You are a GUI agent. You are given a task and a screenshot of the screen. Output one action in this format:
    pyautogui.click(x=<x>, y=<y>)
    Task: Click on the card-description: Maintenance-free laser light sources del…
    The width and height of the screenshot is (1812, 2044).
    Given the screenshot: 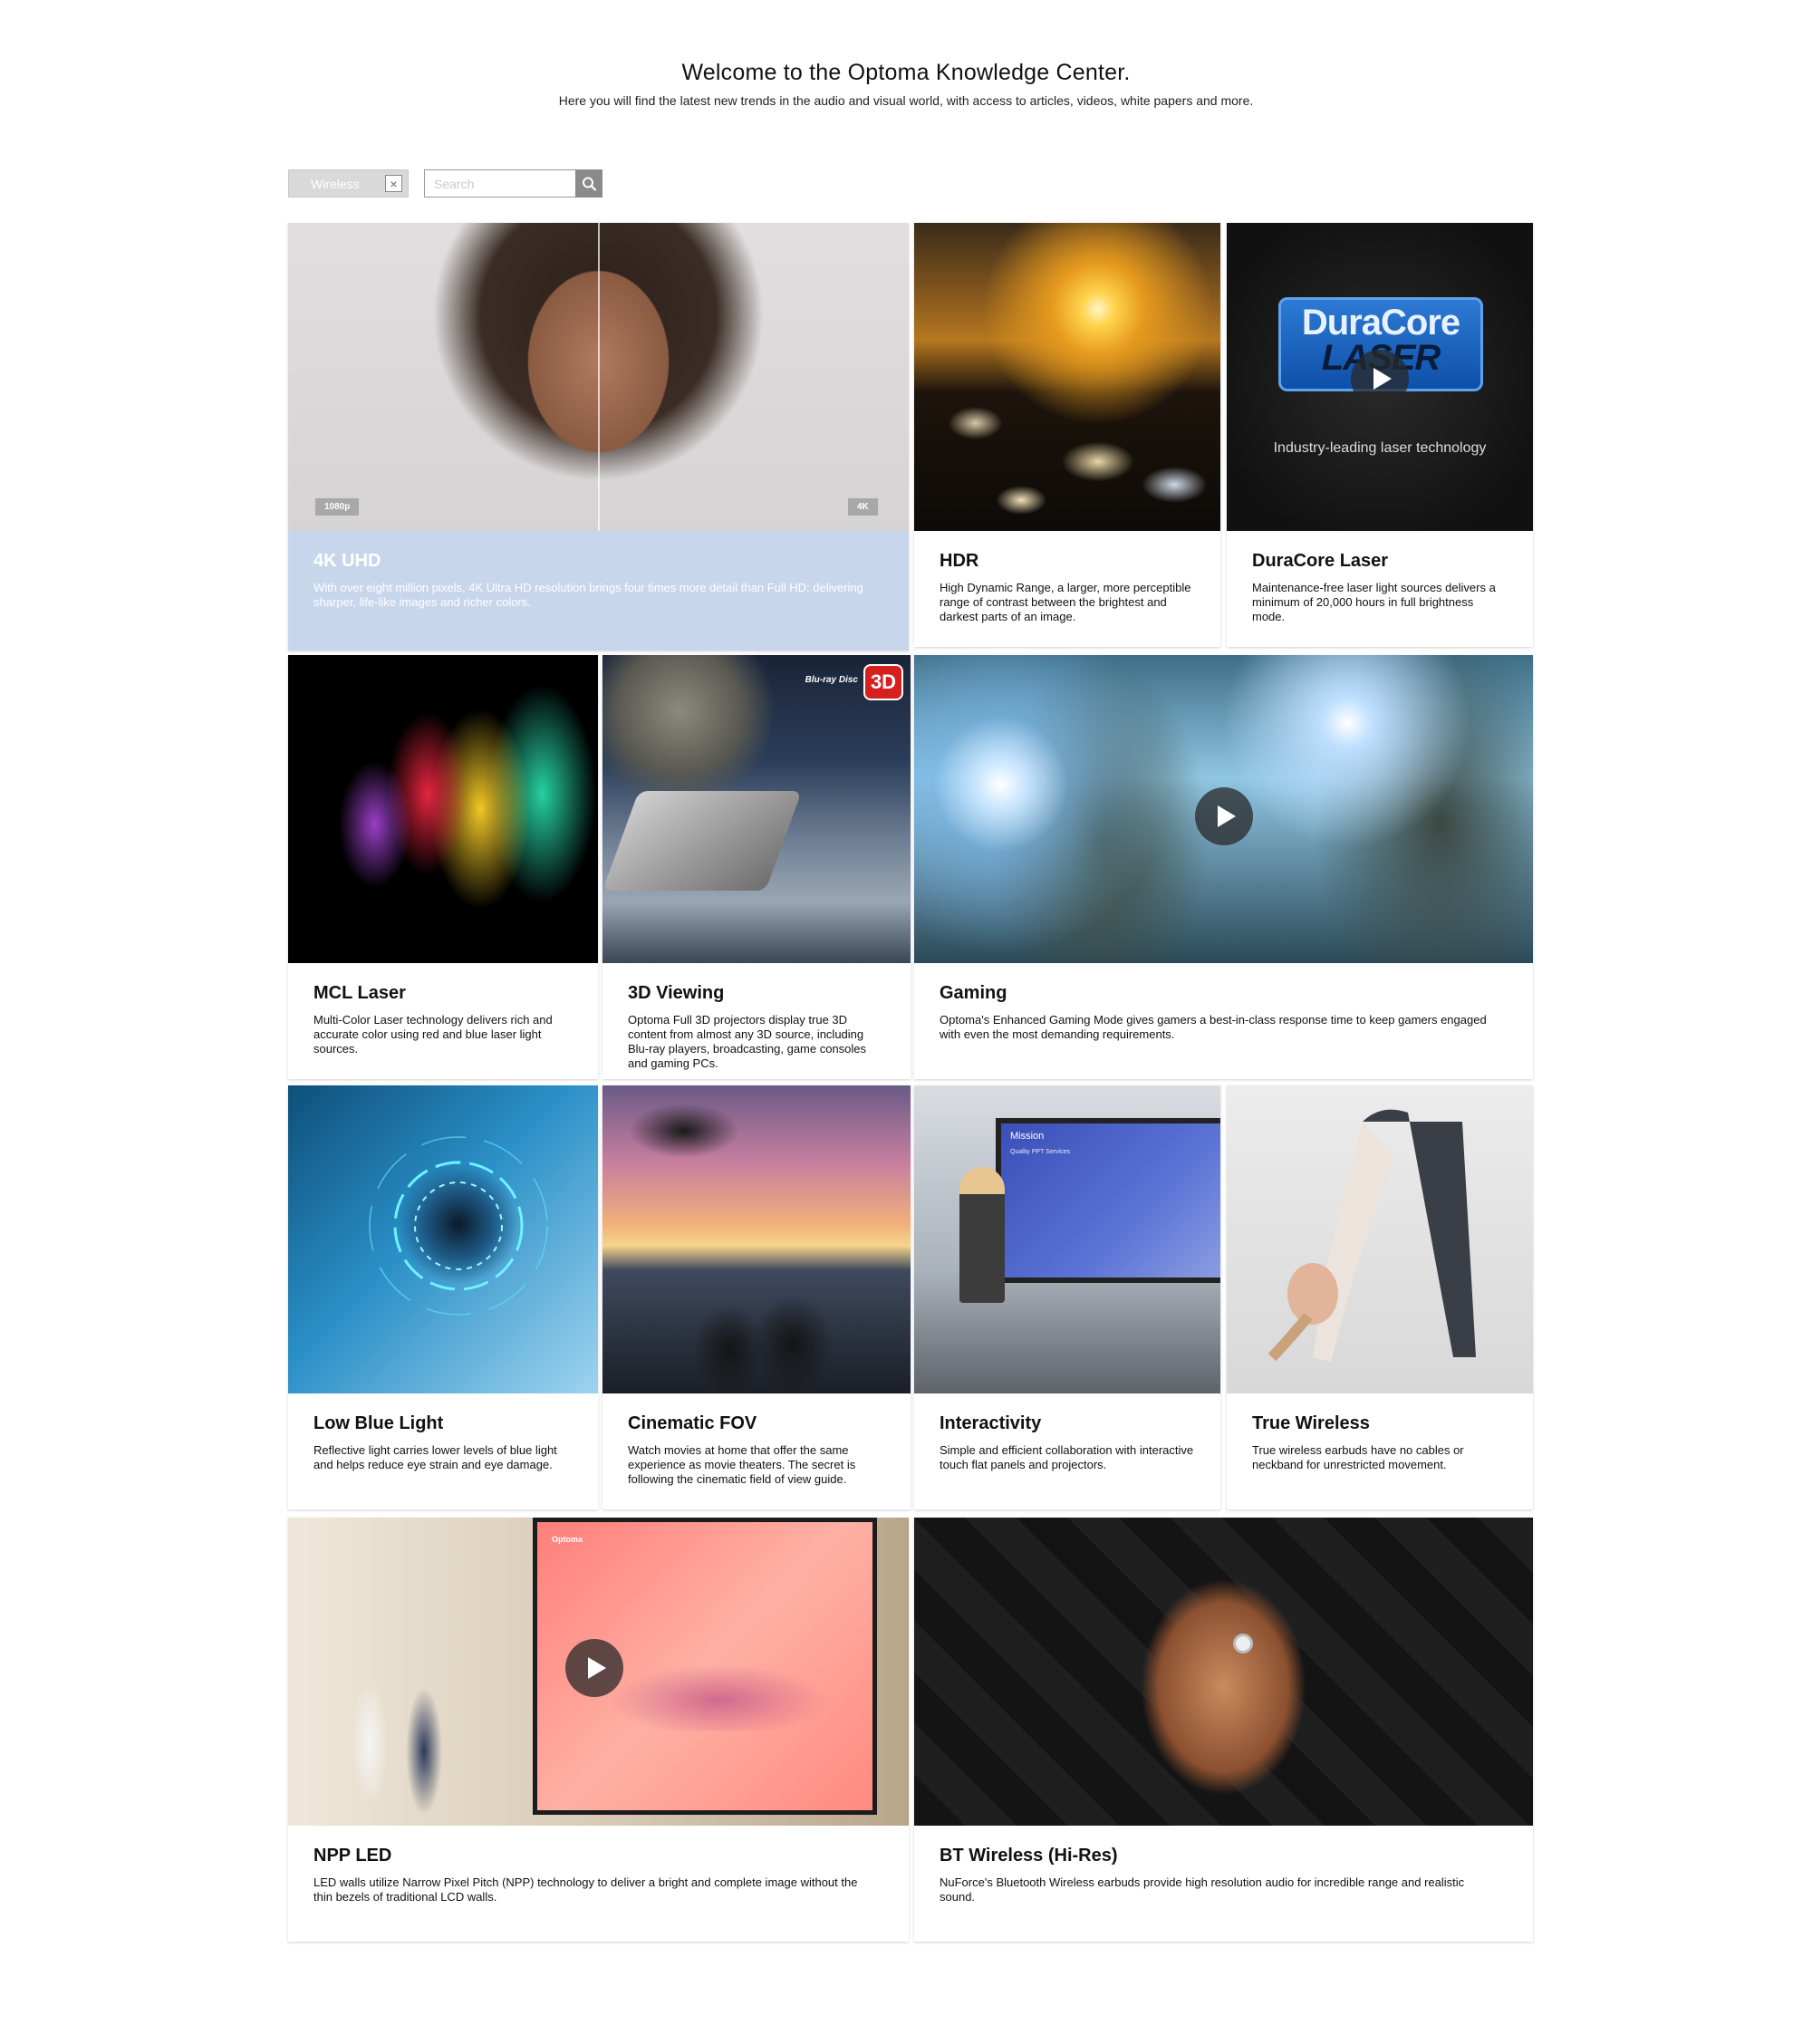 What is the action you would take?
    pyautogui.click(x=1374, y=602)
    